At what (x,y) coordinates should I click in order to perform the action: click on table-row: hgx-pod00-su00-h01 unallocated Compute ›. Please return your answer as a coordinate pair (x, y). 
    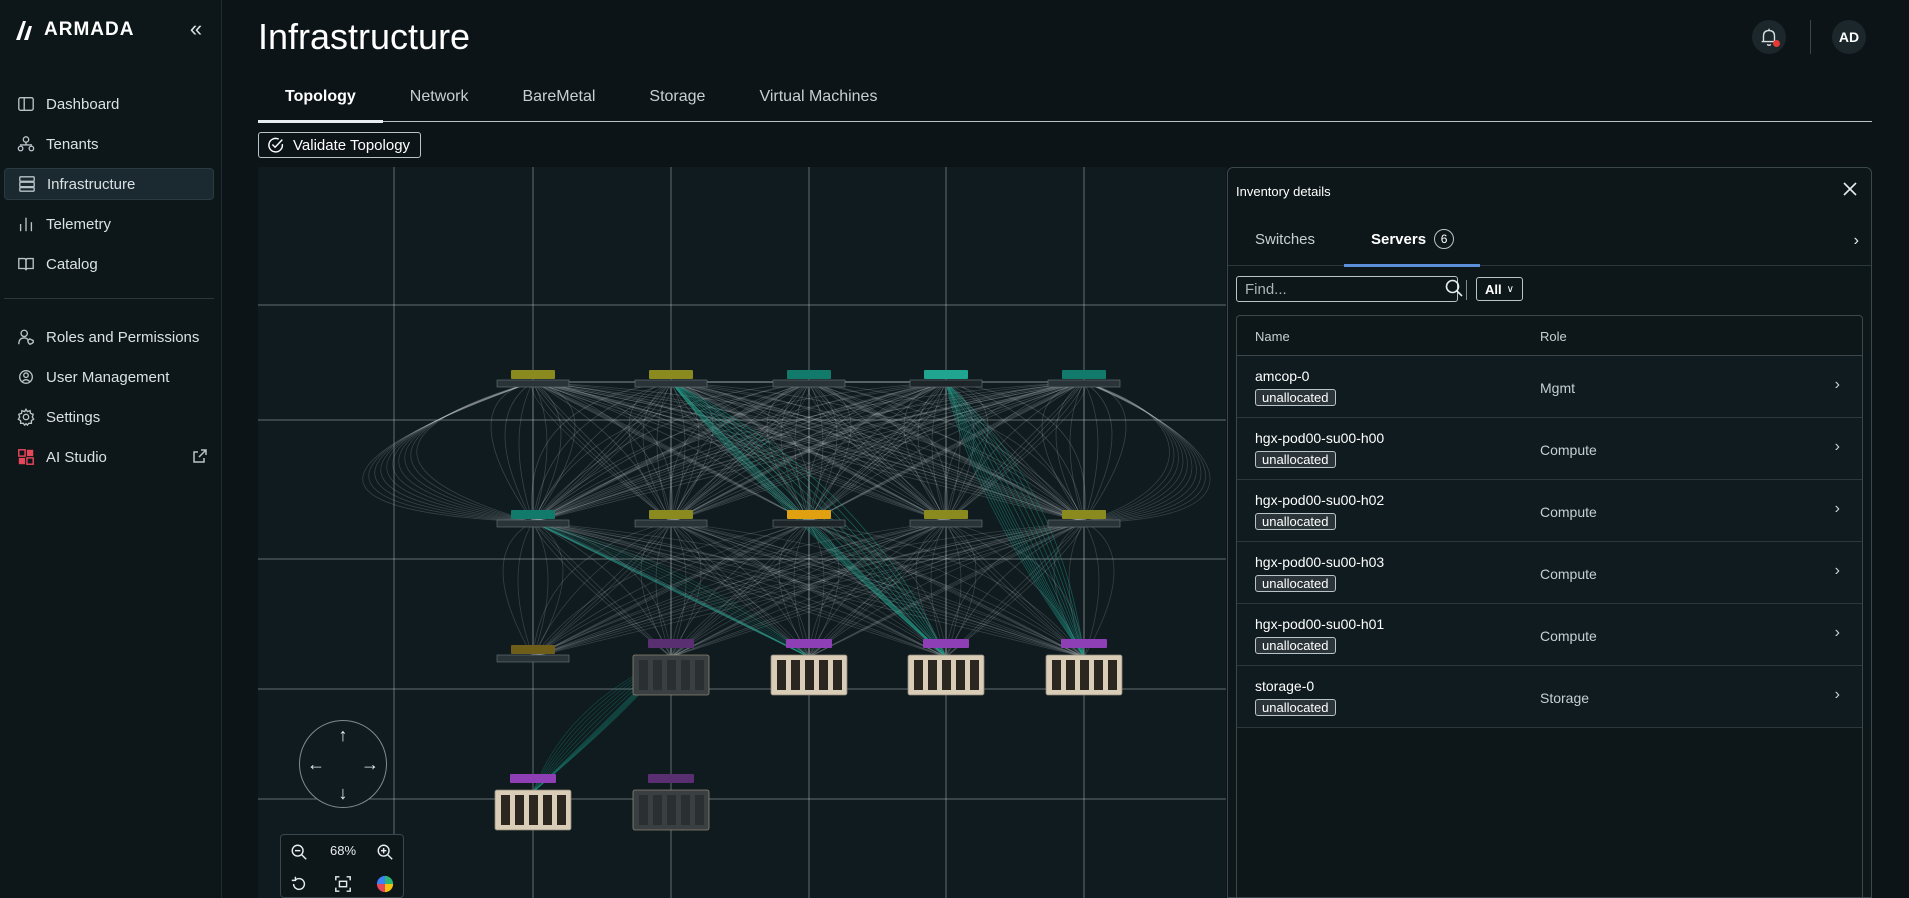
    Looking at the image, I should click on (1549, 635).